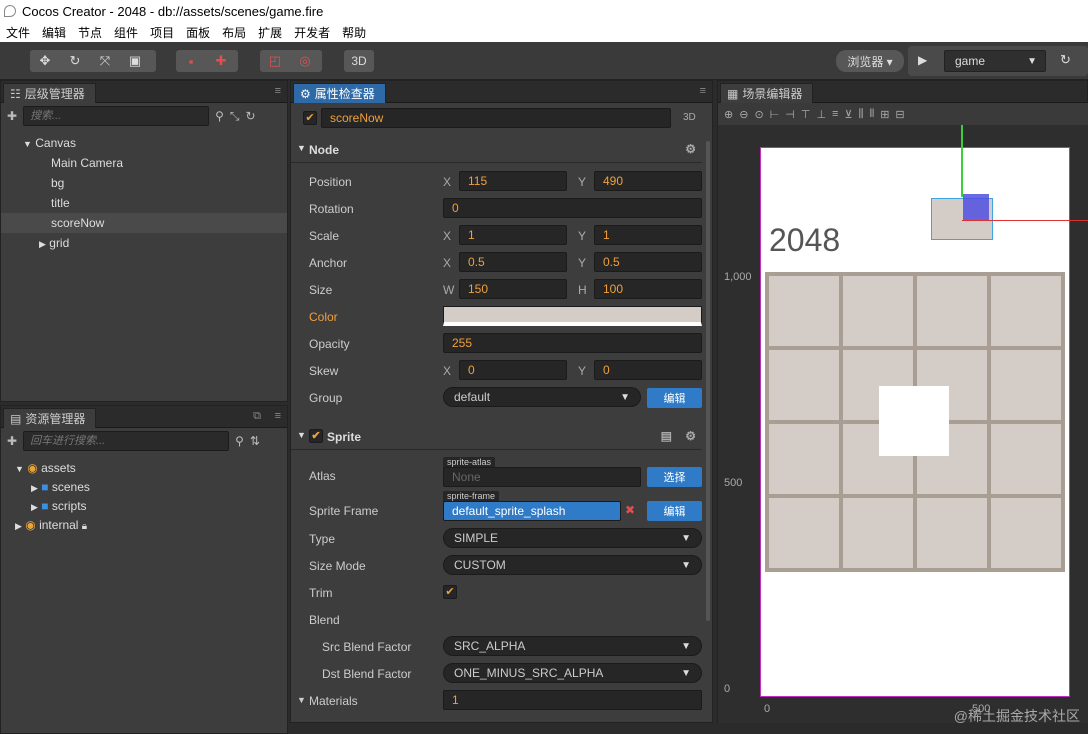 This screenshot has height=734, width=1088. Describe the element at coordinates (255, 441) in the screenshot. I see `sort-icon: ⇅` at that location.